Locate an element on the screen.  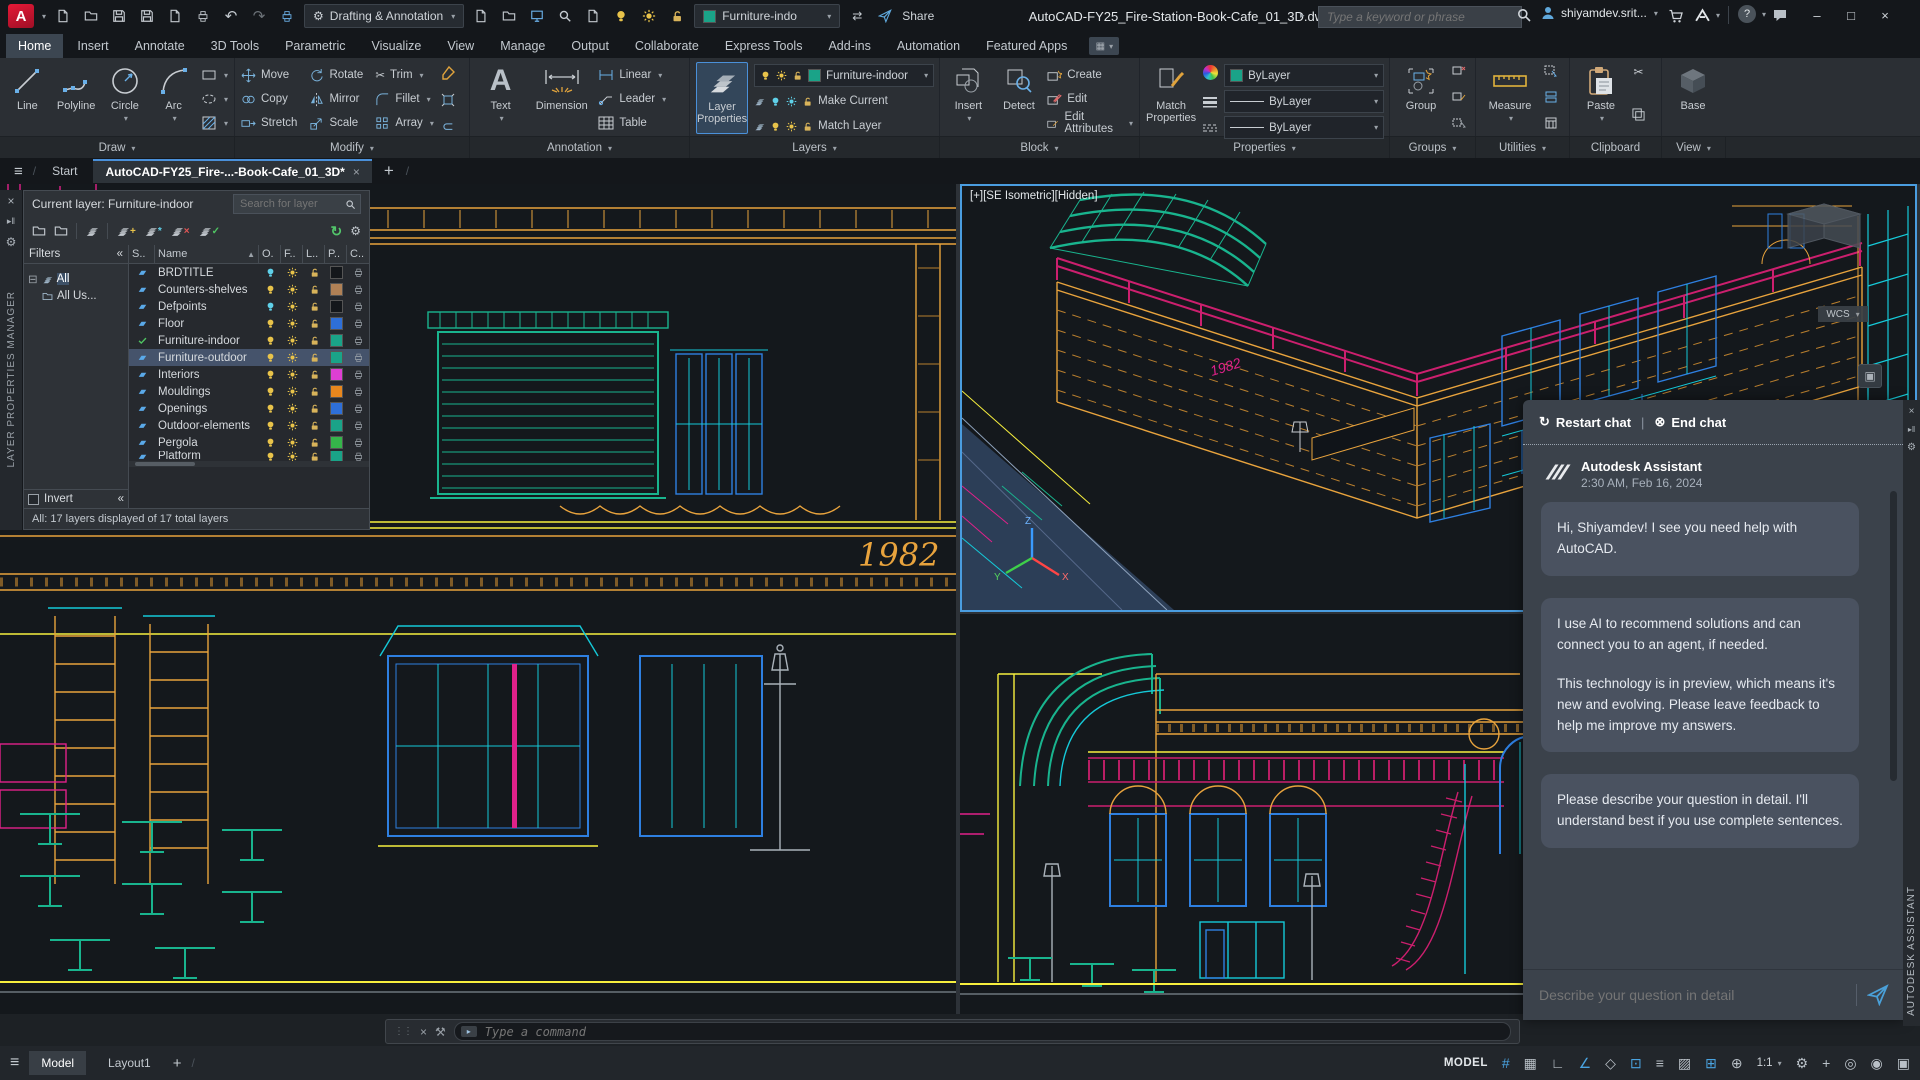
doc-edit-icon is located at coordinates (593, 16).